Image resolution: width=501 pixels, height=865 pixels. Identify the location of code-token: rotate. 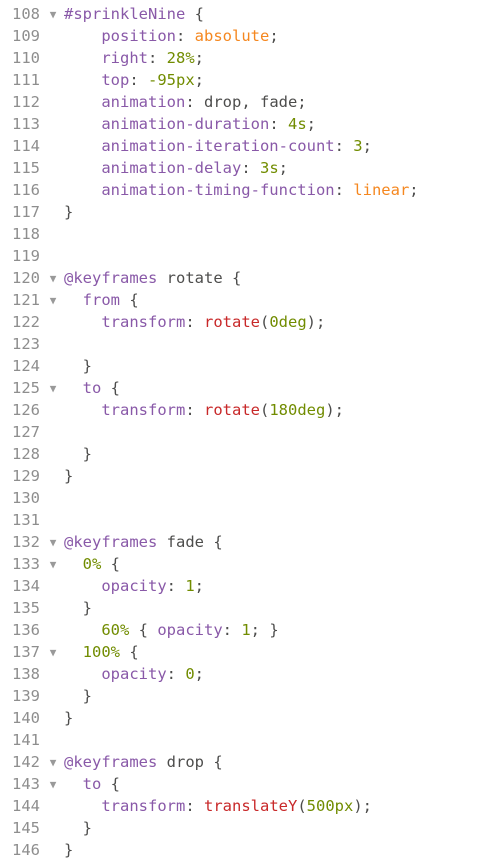
(232, 410).